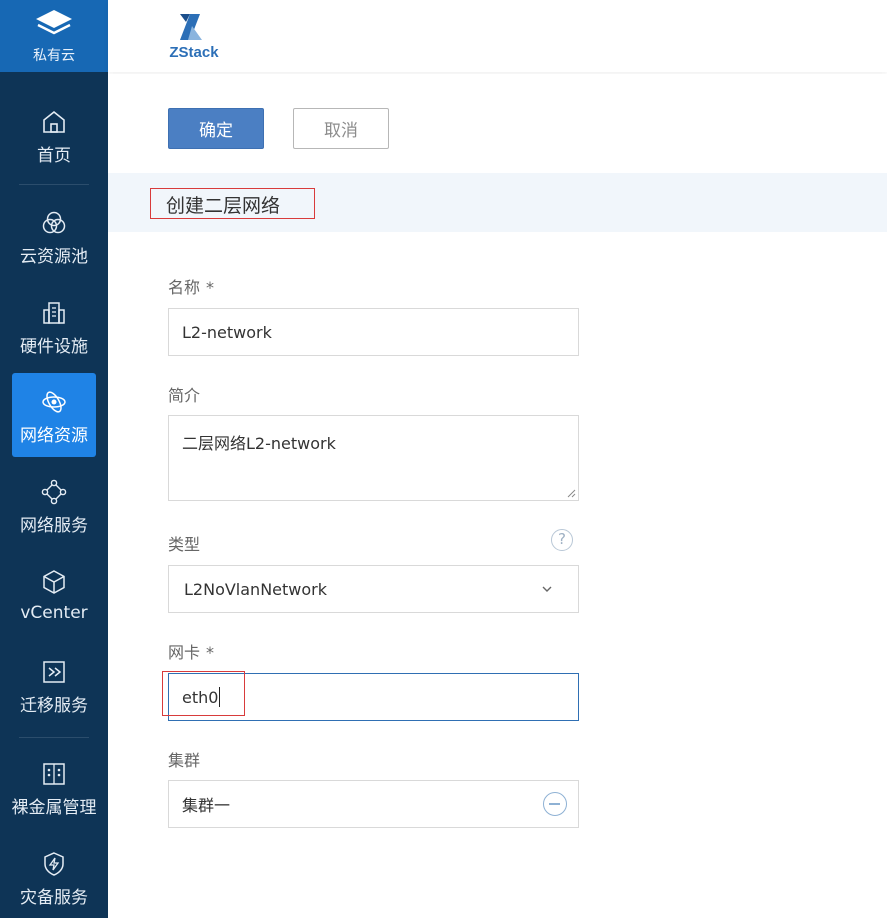 The image size is (887, 919). What do you see at coordinates (184, 652) in the screenshot?
I see `nic-label-text: 网卡` at bounding box center [184, 652].